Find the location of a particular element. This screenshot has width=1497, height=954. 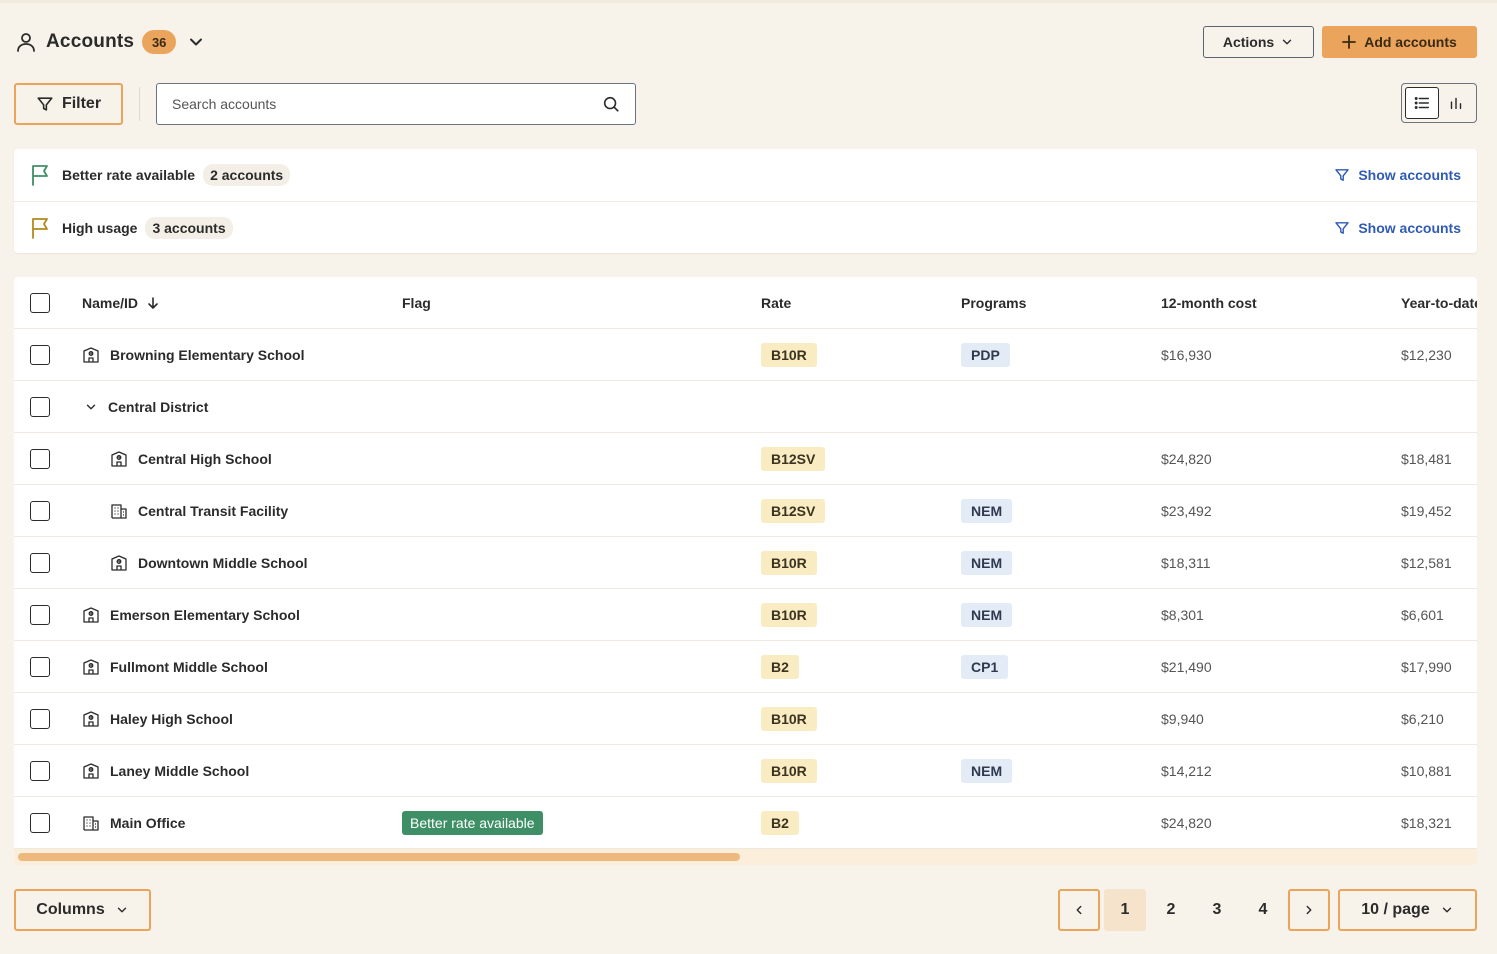

actions-button-label: Actions is located at coordinates (1248, 42).